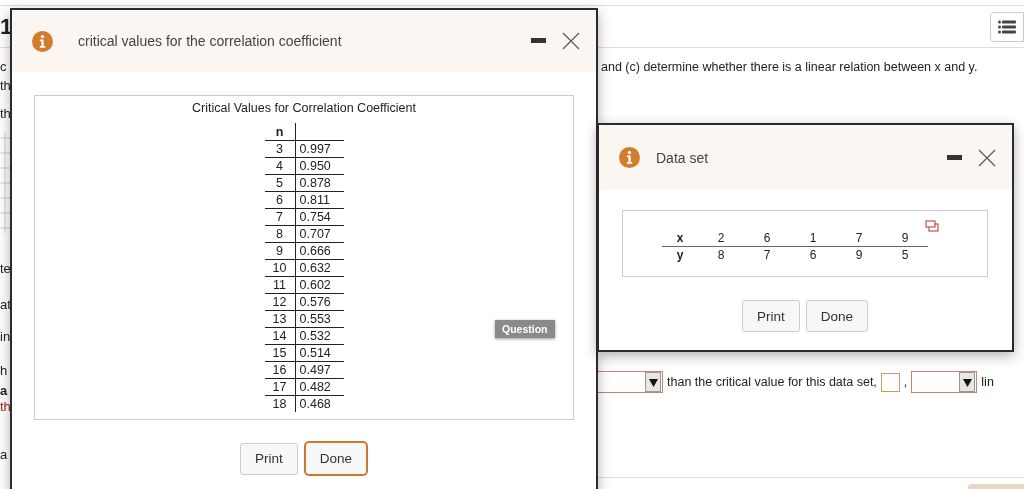 The image size is (1024, 489). What do you see at coordinates (319, 336) in the screenshot?
I see `table-cell: 0.532` at bounding box center [319, 336].